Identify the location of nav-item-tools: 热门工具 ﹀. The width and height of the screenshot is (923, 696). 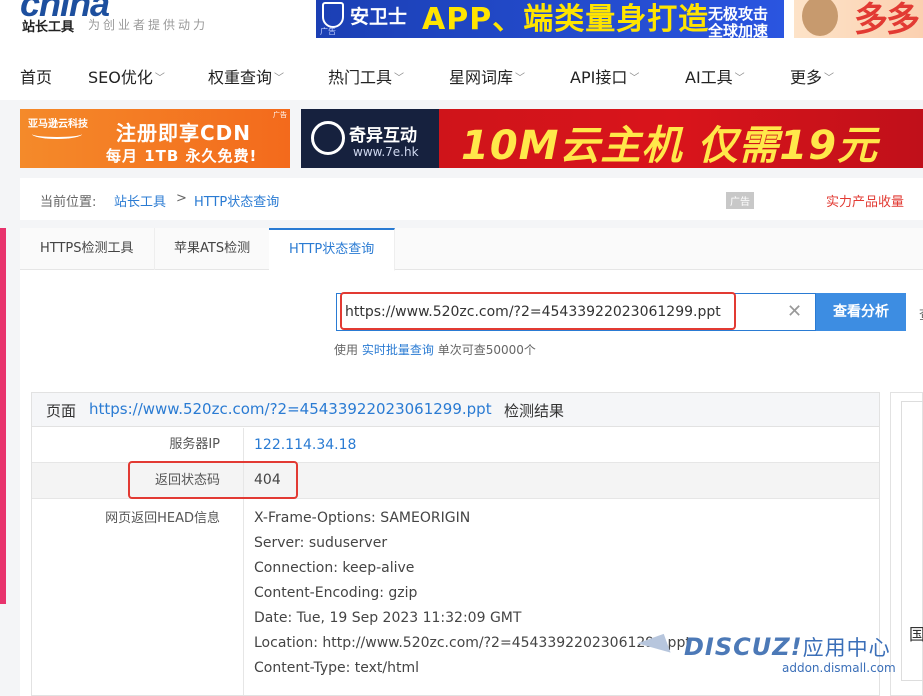
(366, 76).